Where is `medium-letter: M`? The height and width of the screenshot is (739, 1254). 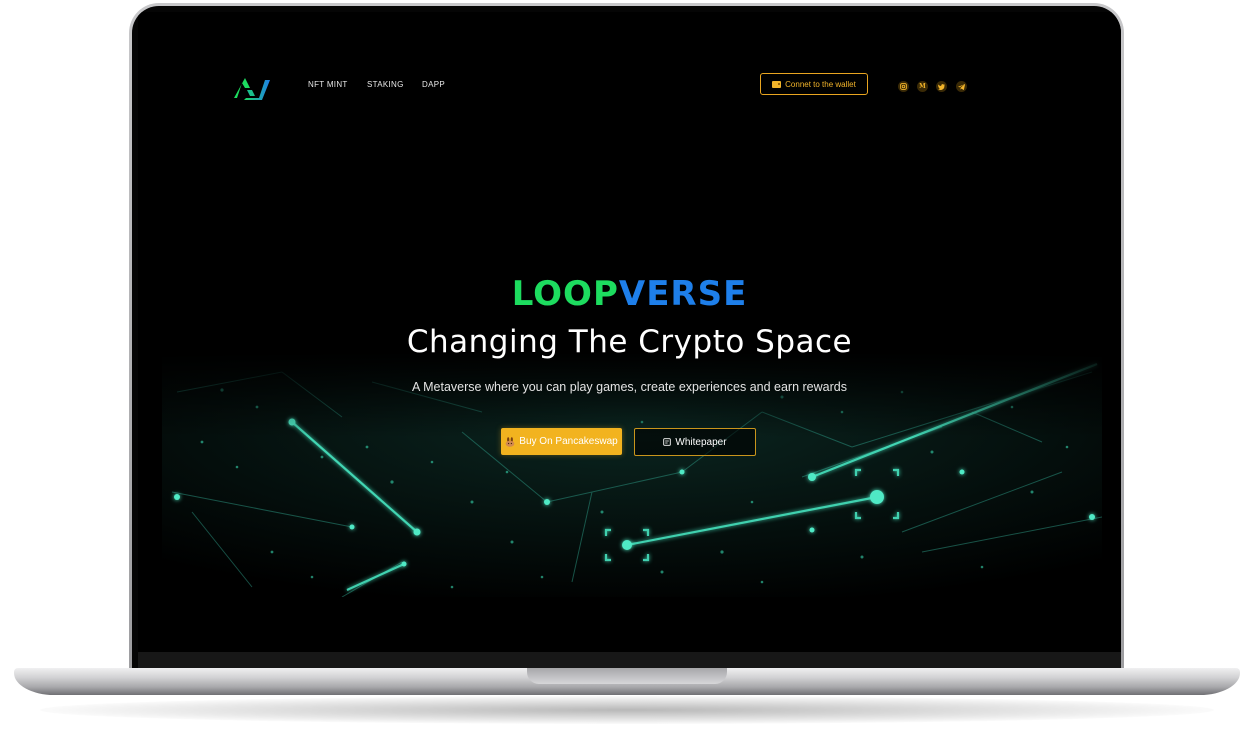
medium-letter: M is located at coordinates (922, 86).